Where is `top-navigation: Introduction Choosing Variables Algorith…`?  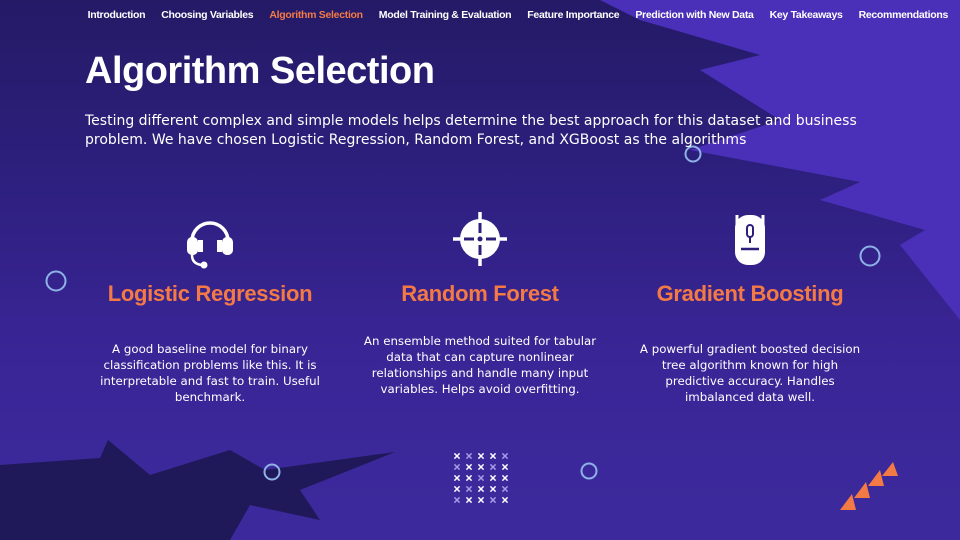
top-navigation: Introduction Choosing Variables Algorith… is located at coordinates (518, 15).